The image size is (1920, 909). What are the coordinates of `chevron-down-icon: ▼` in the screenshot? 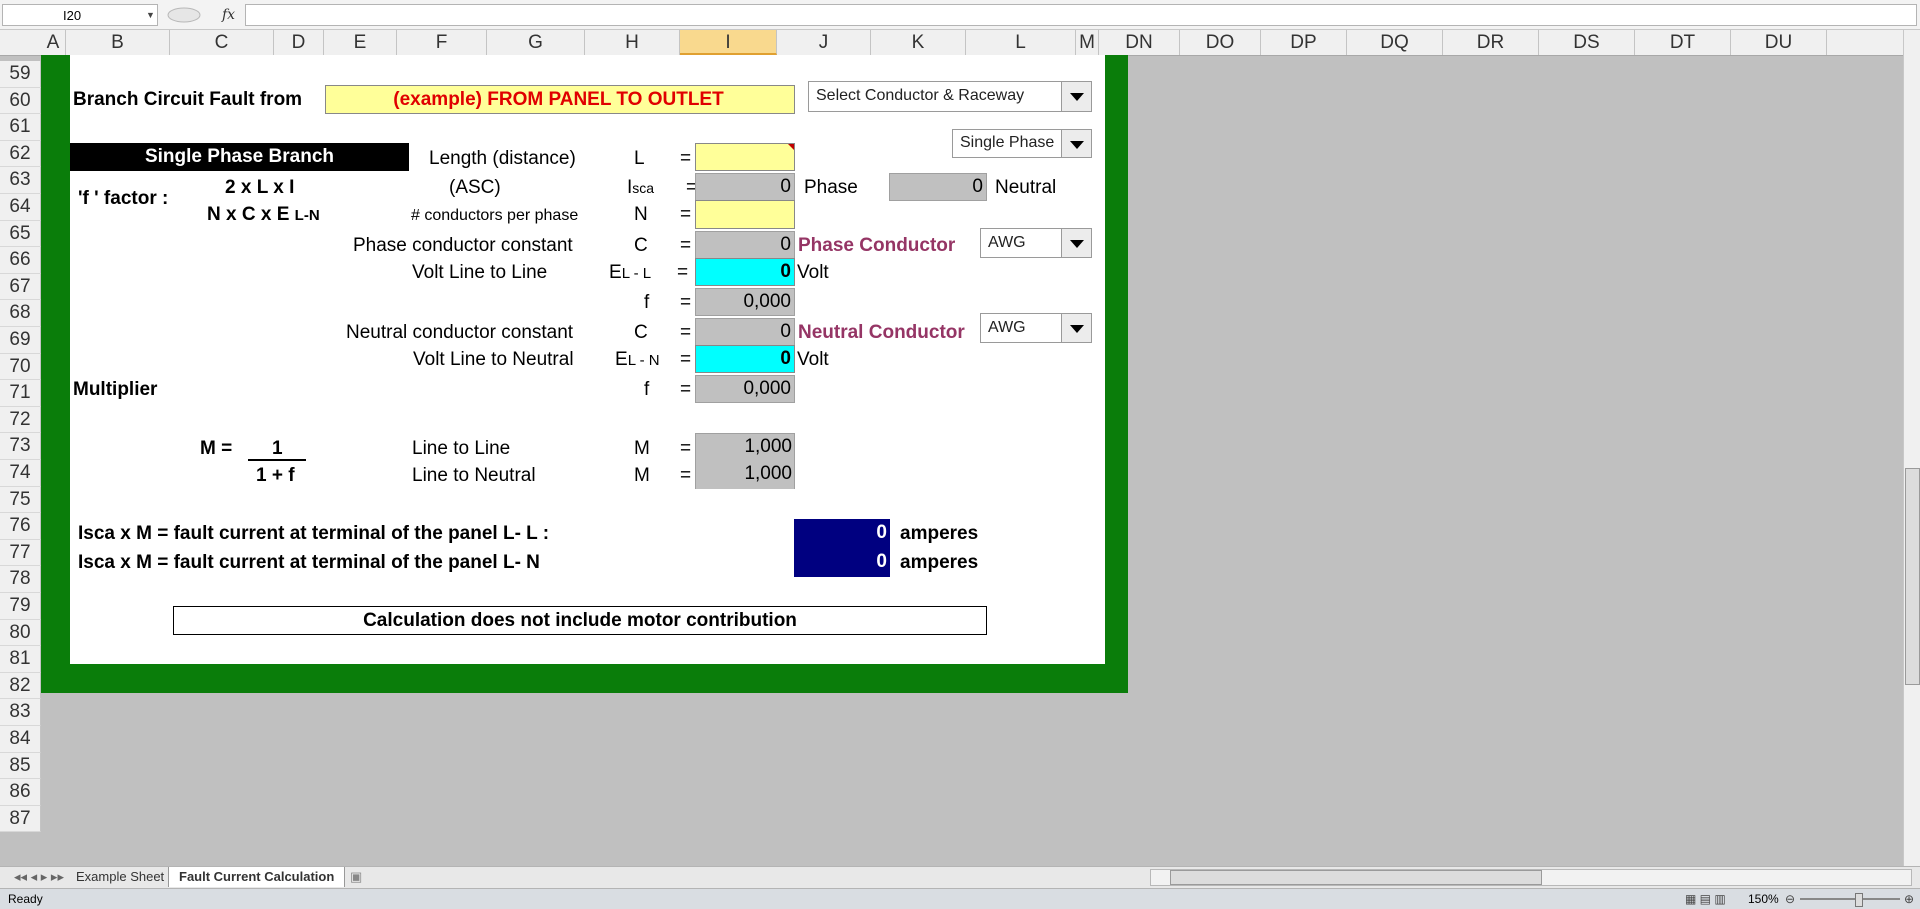 It's located at (152, 15).